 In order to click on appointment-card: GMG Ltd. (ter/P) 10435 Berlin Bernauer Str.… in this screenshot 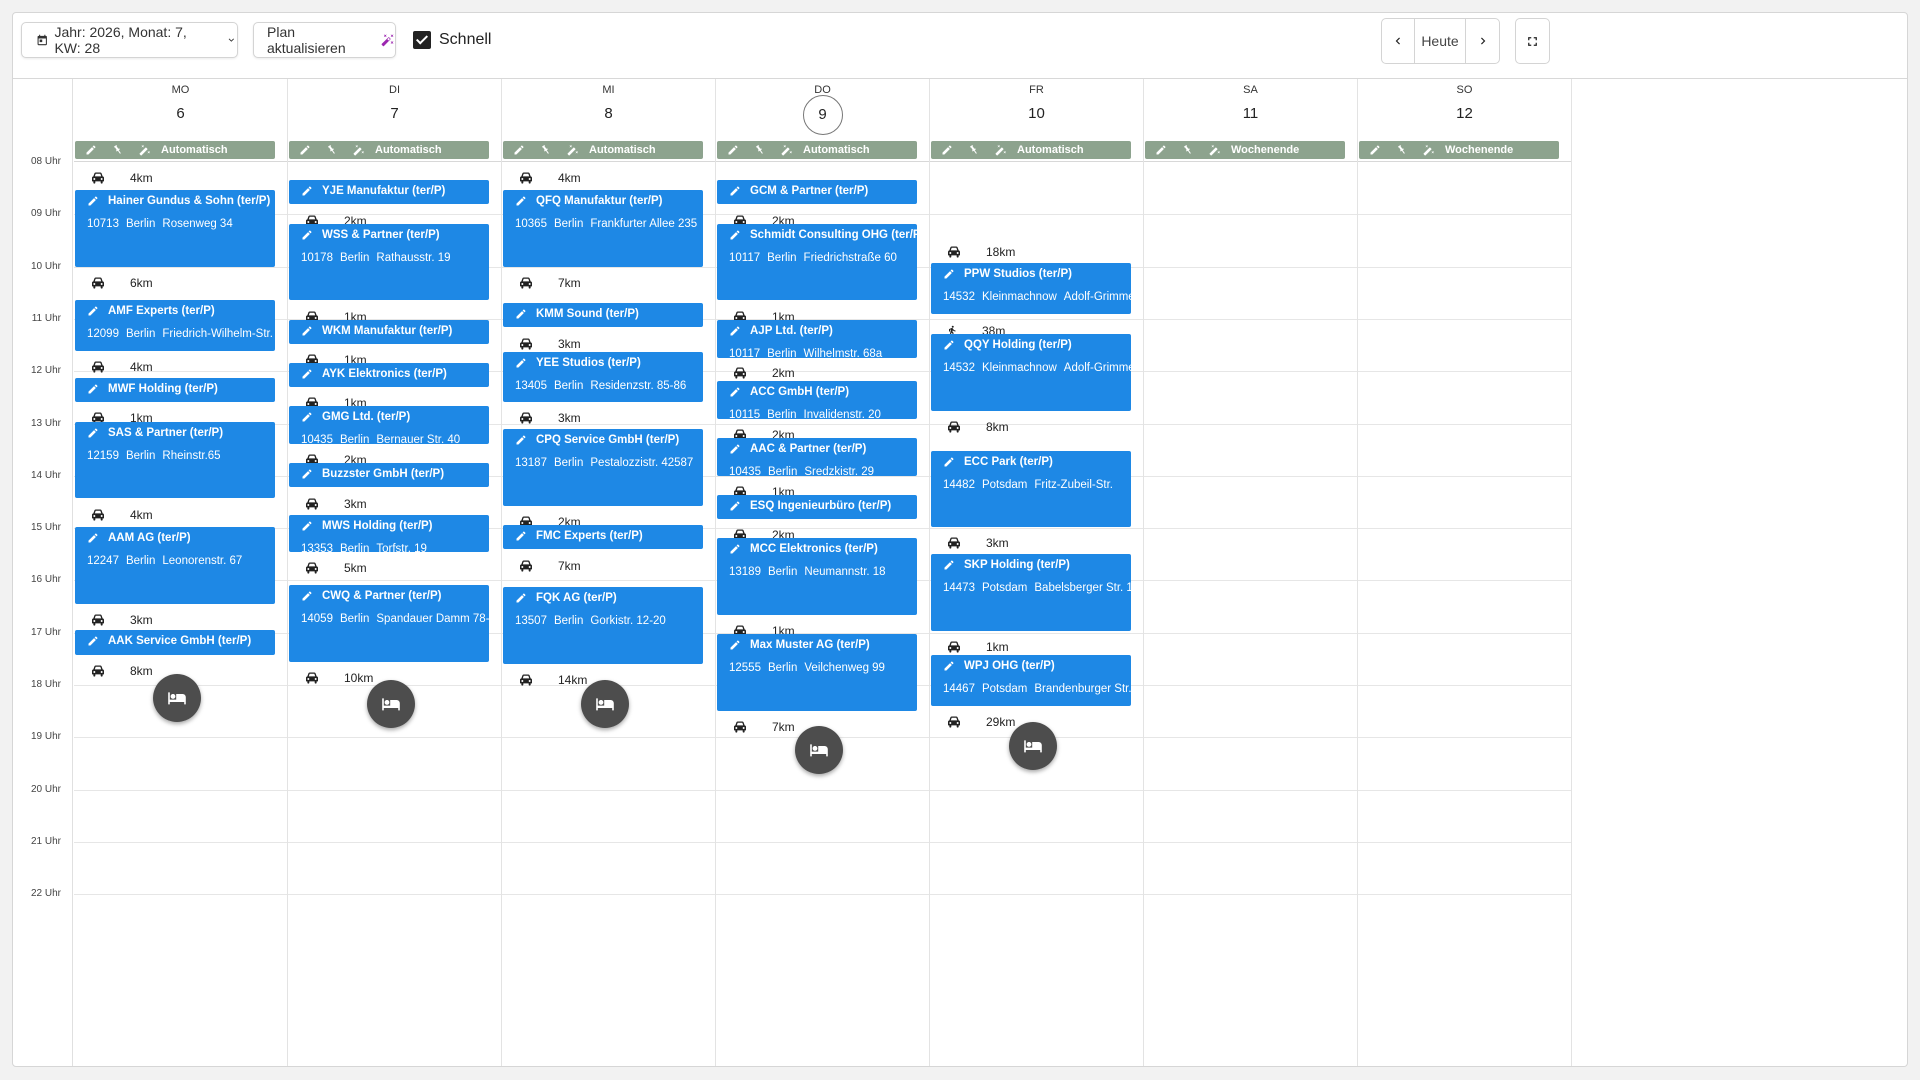, I will do `click(389, 425)`.